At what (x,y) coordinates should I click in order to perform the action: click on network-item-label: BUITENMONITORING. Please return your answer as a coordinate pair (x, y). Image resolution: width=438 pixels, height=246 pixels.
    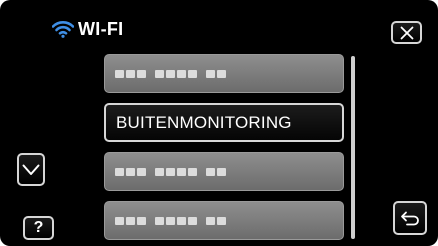
    Looking at the image, I should click on (204, 122).